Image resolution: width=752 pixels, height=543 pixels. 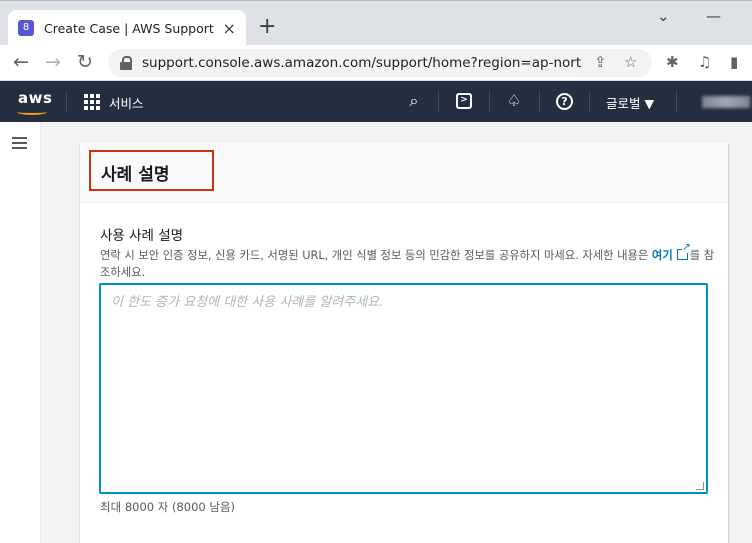 What do you see at coordinates (672, 62) in the screenshot?
I see `extensions-icon: ✱` at bounding box center [672, 62].